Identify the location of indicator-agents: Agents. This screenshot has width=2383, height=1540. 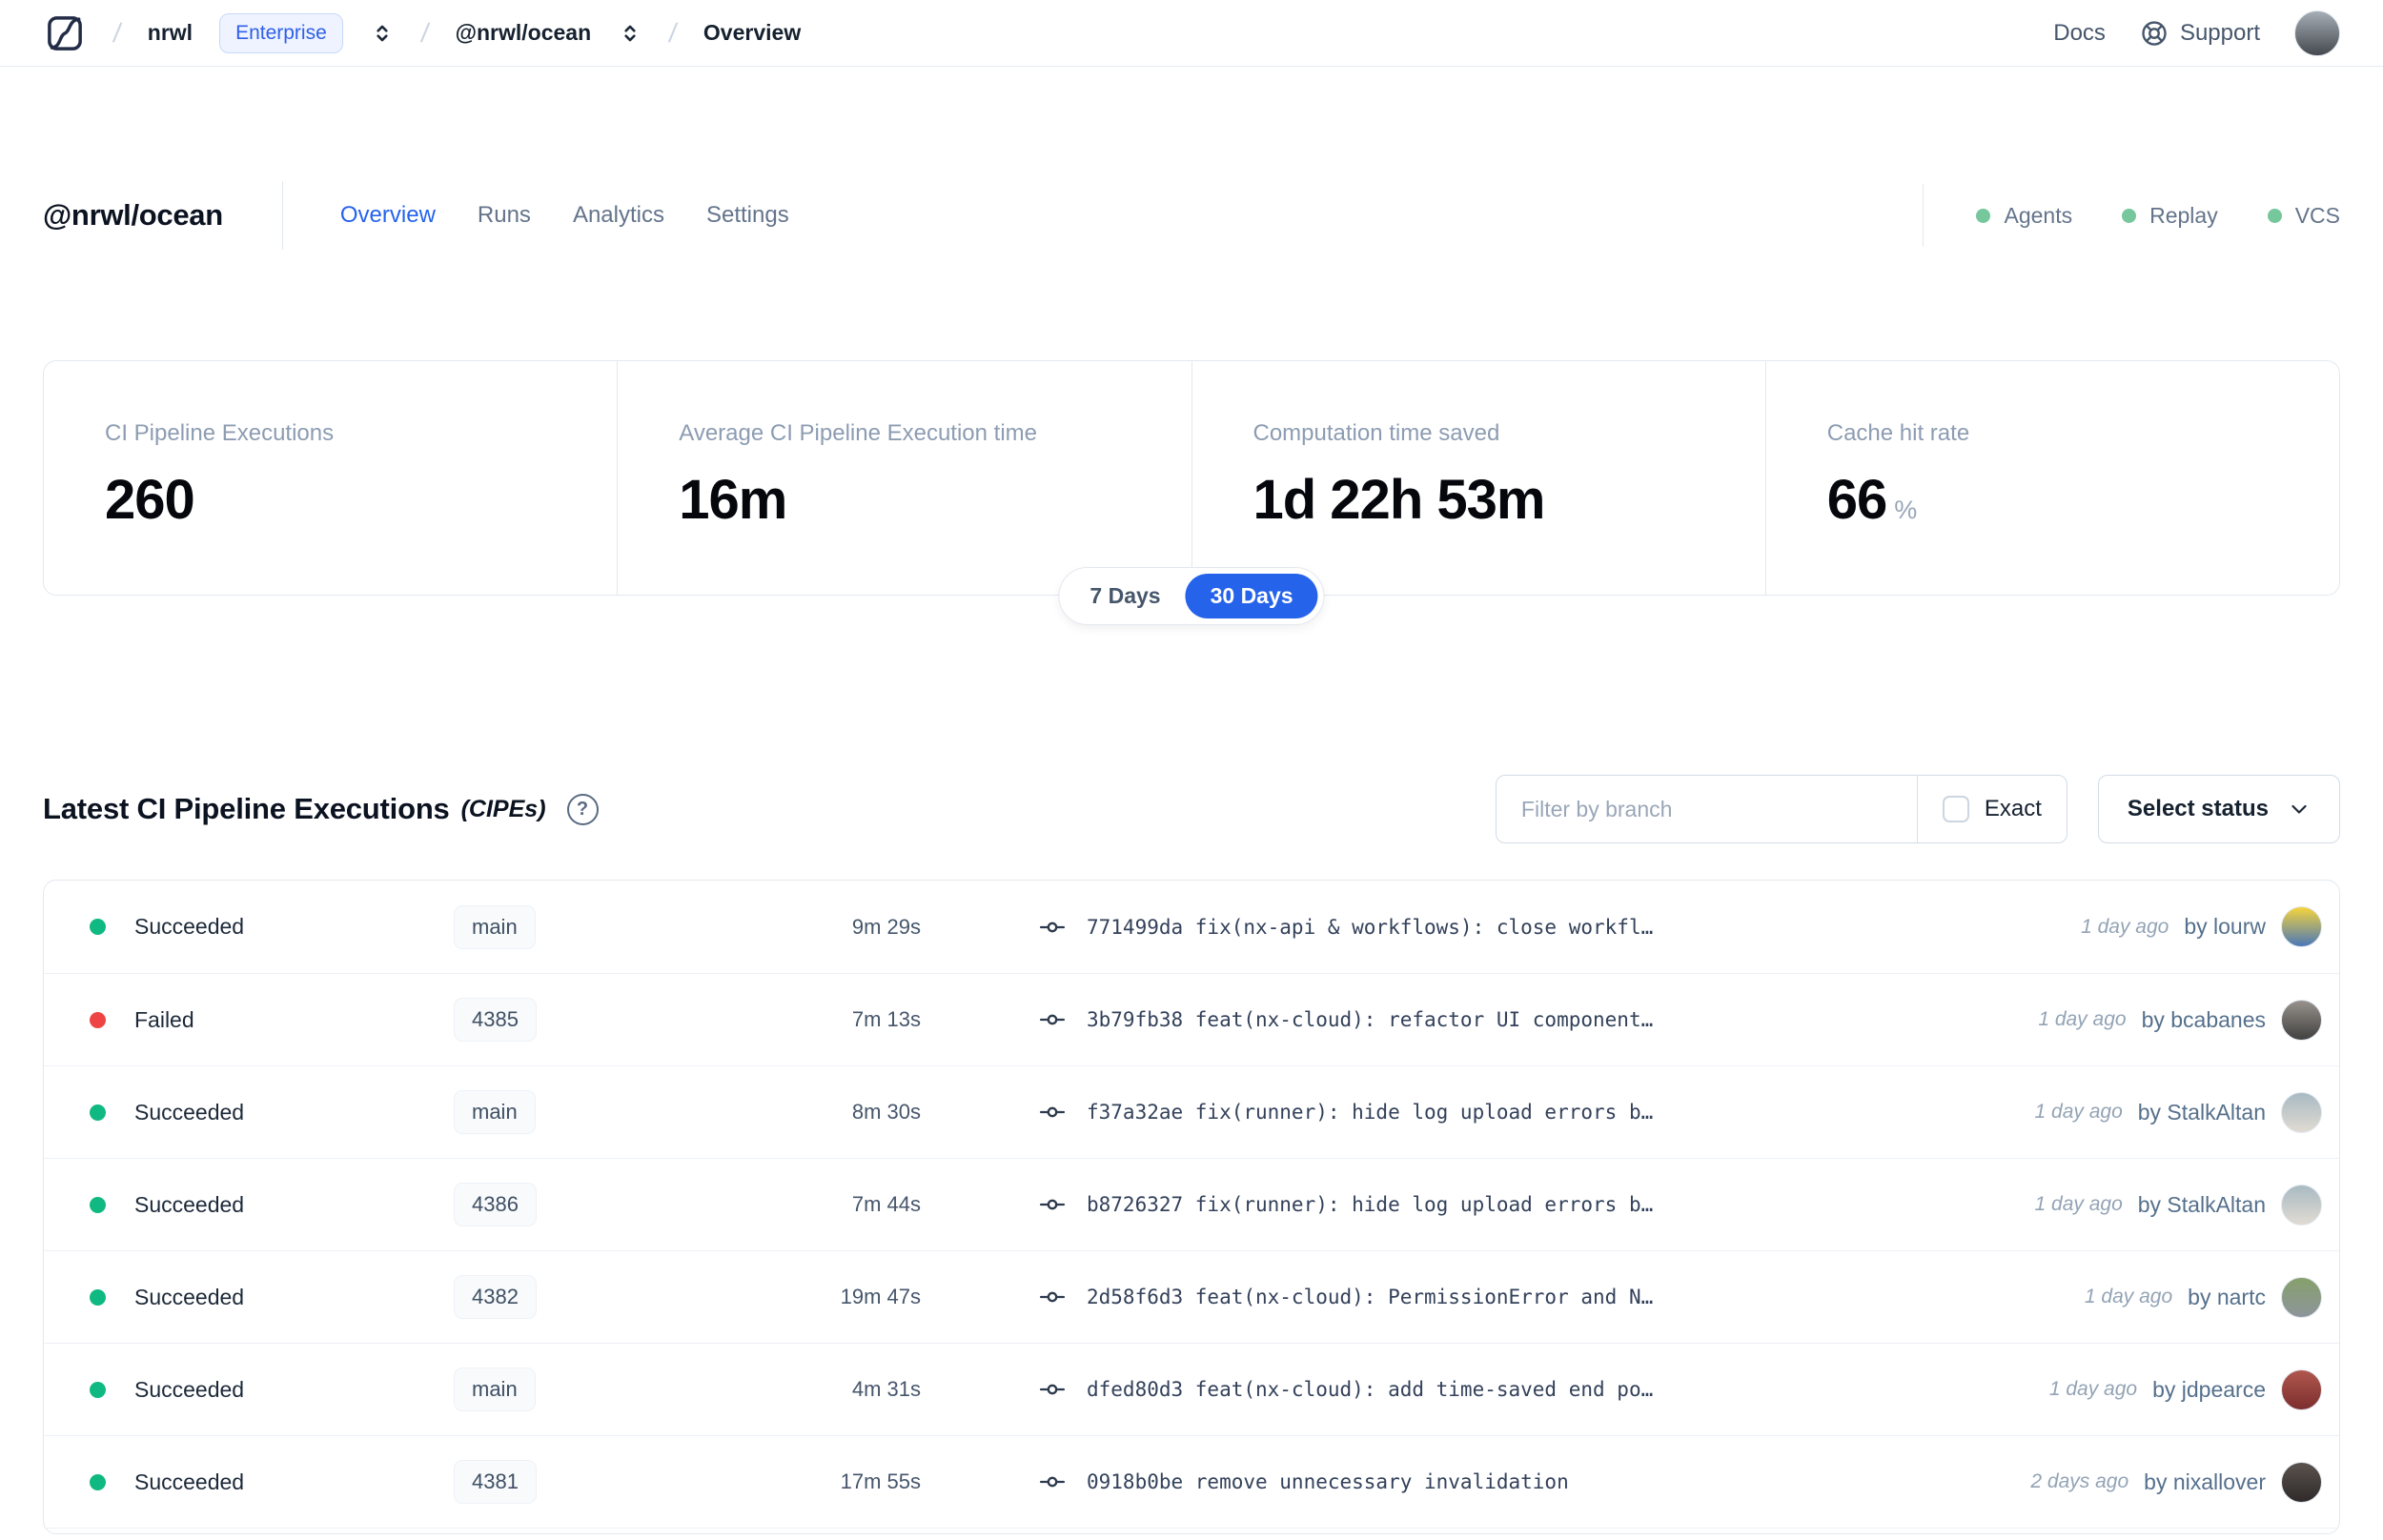
(2024, 216).